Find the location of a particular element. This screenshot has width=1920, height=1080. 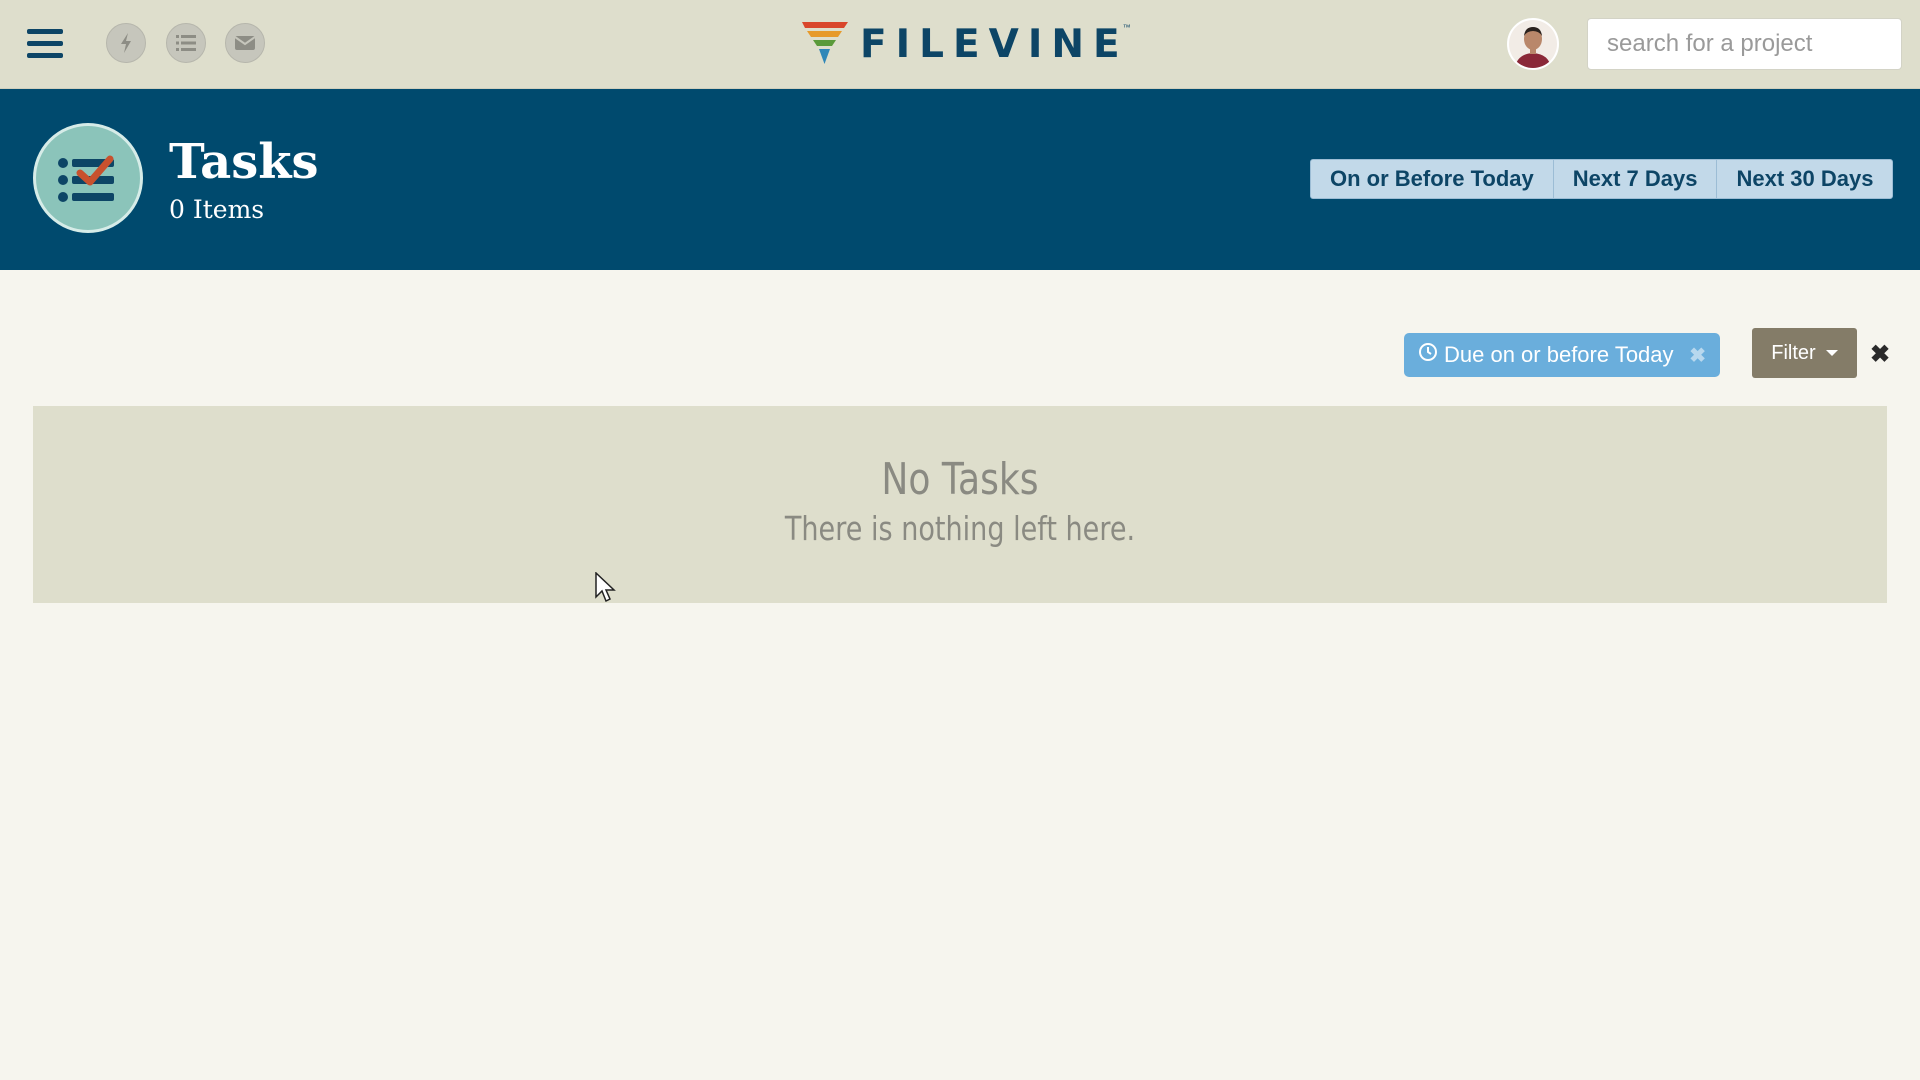

close-icon: ✖ is located at coordinates (1880, 354).